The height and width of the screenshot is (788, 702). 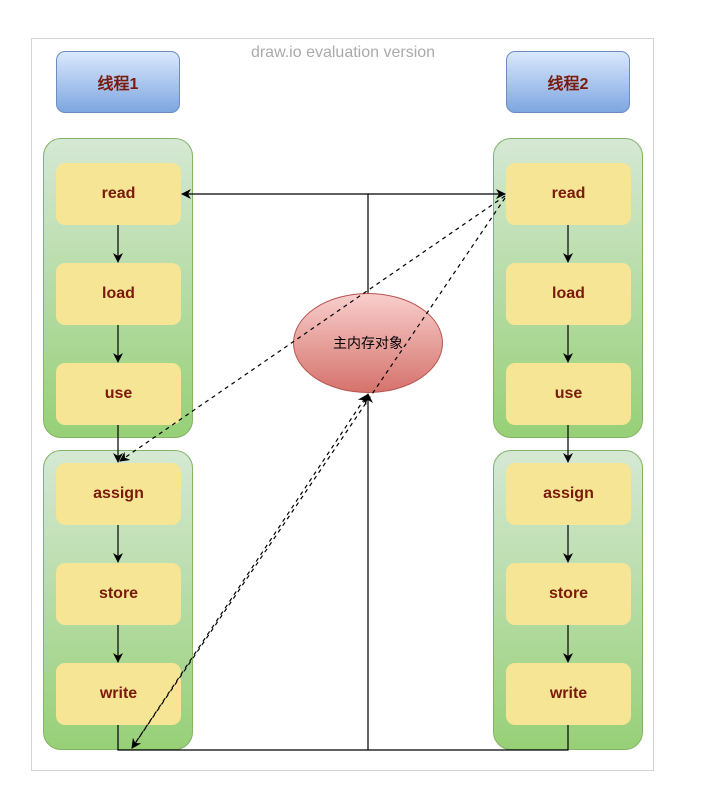 What do you see at coordinates (275, 241) in the screenshot?
I see `edge-memory-t1-read` at bounding box center [275, 241].